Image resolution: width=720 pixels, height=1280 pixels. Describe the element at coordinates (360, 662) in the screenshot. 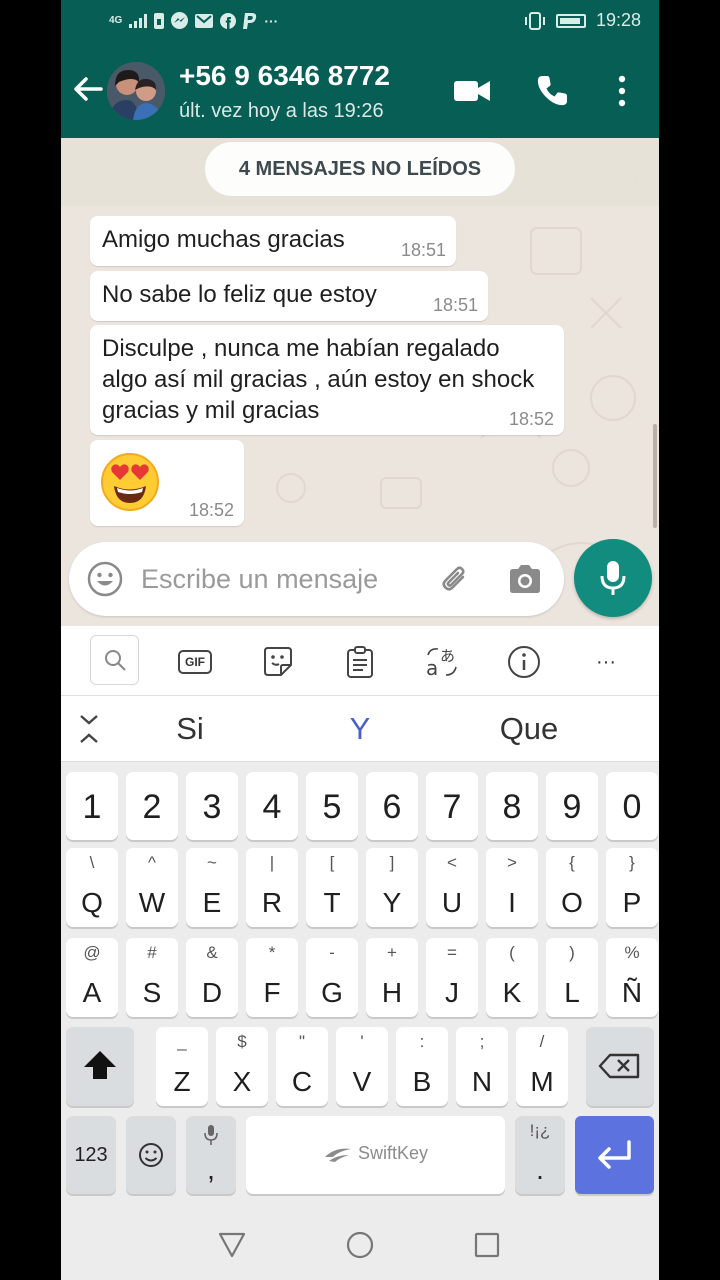

I see `clipboard-icon` at that location.